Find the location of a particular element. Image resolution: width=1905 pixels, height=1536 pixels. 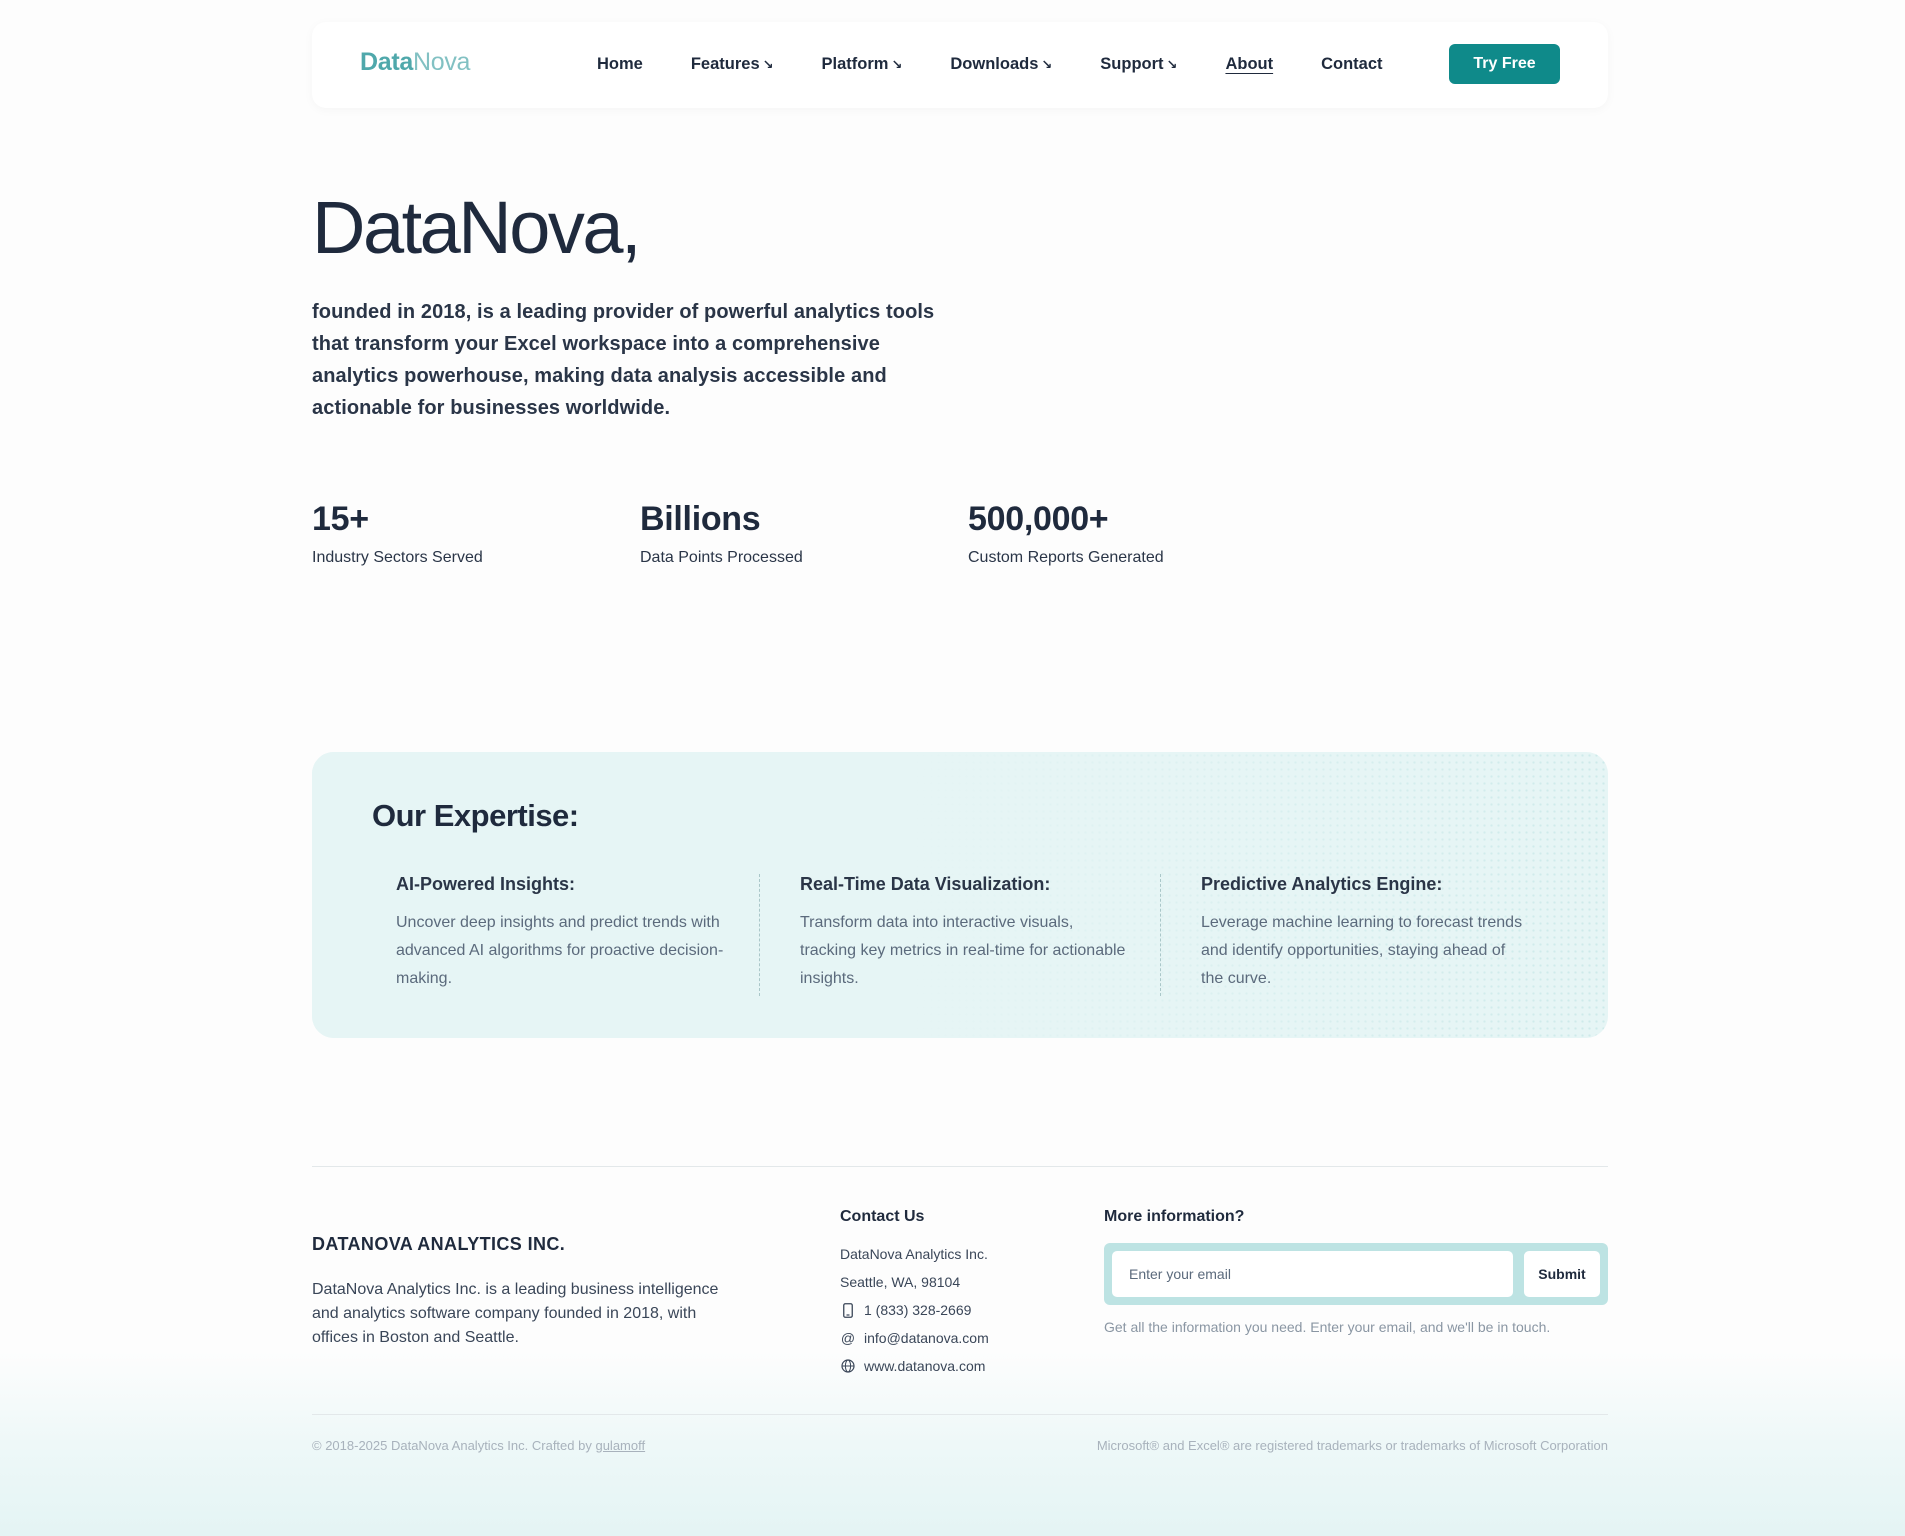

nav-item-label: Home is located at coordinates (620, 64).